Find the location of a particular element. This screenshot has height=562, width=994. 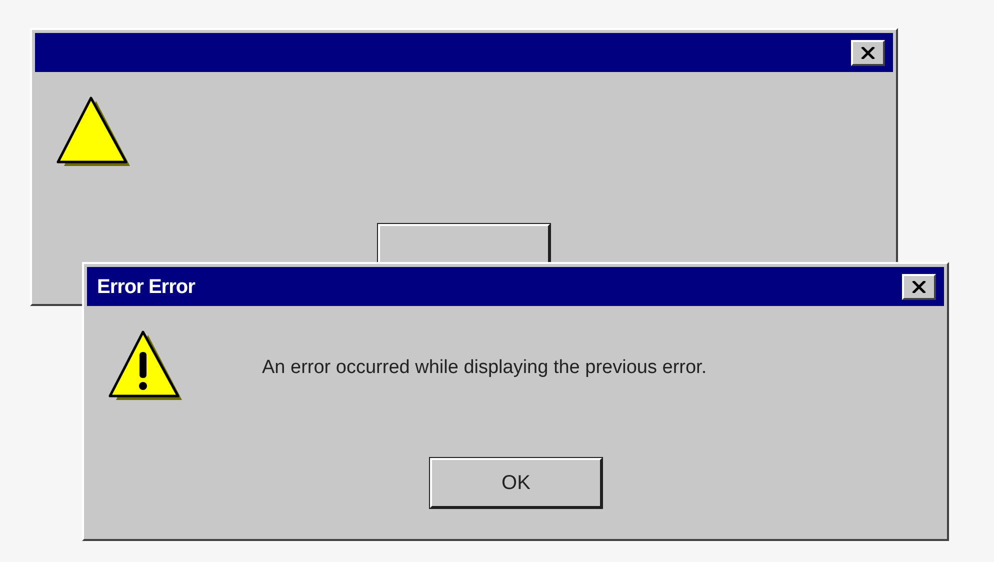

ok-button: OK is located at coordinates (516, 483).